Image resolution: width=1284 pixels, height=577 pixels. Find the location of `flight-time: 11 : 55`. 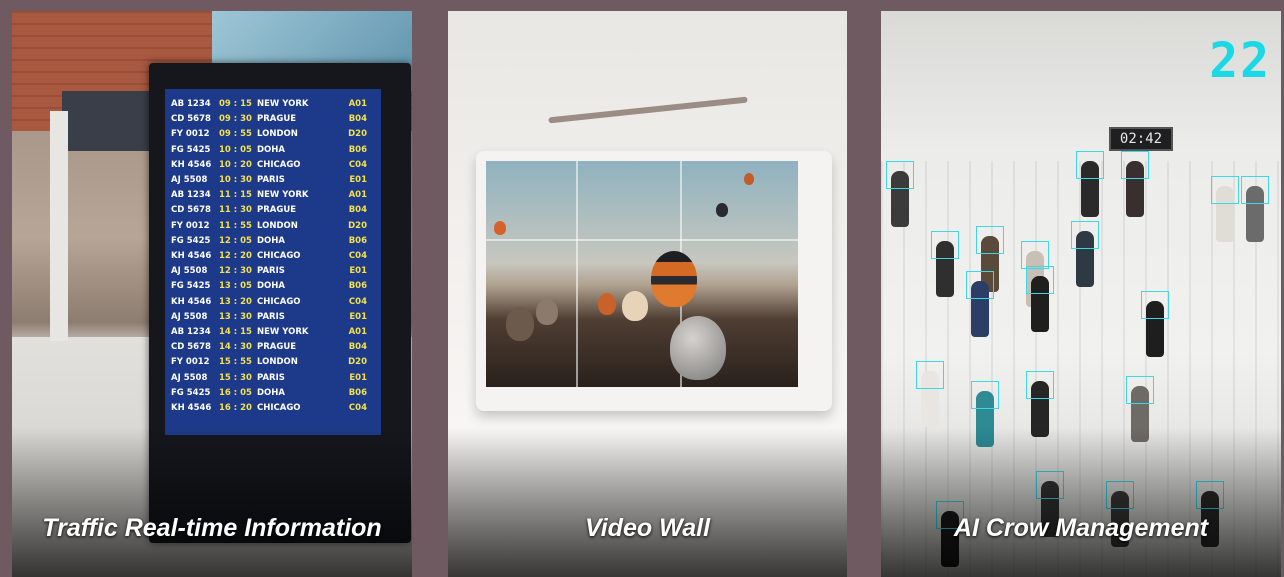

flight-time: 11 : 55 is located at coordinates (235, 225).